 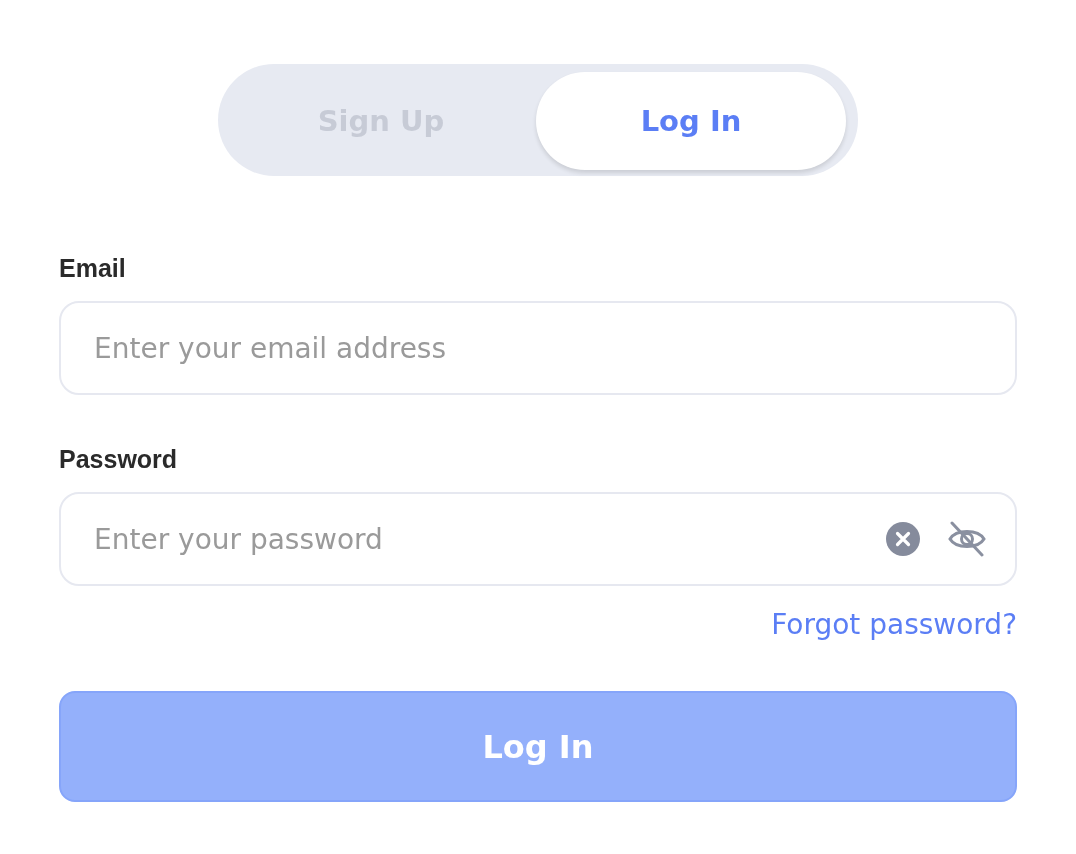 What do you see at coordinates (903, 539) in the screenshot?
I see `clear-icon` at bounding box center [903, 539].